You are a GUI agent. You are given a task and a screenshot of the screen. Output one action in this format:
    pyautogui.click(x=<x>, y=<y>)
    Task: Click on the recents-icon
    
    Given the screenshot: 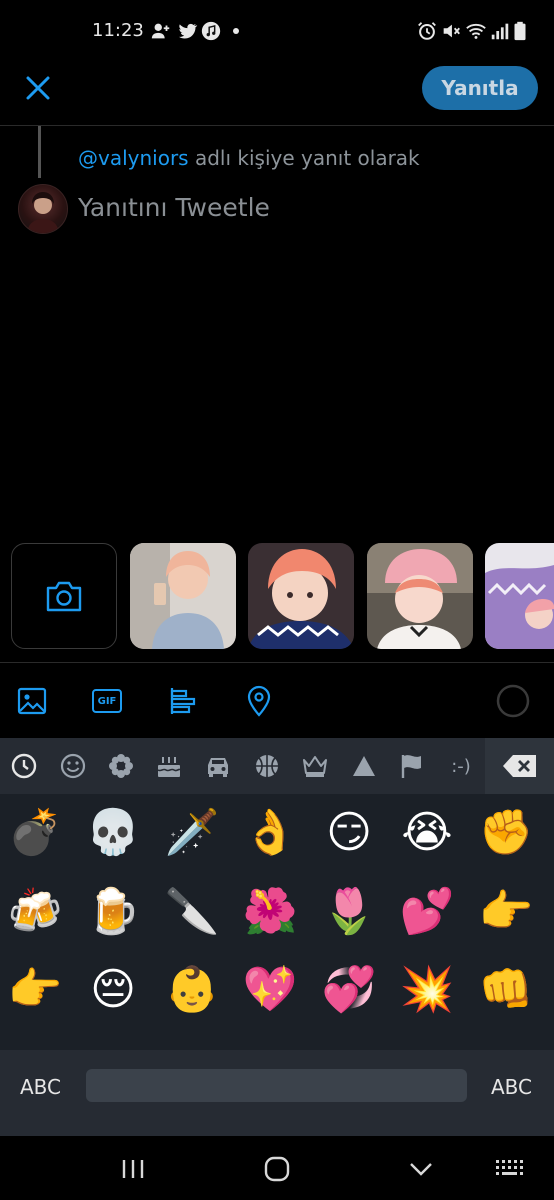 What is the action you would take?
    pyautogui.click(x=133, y=1169)
    